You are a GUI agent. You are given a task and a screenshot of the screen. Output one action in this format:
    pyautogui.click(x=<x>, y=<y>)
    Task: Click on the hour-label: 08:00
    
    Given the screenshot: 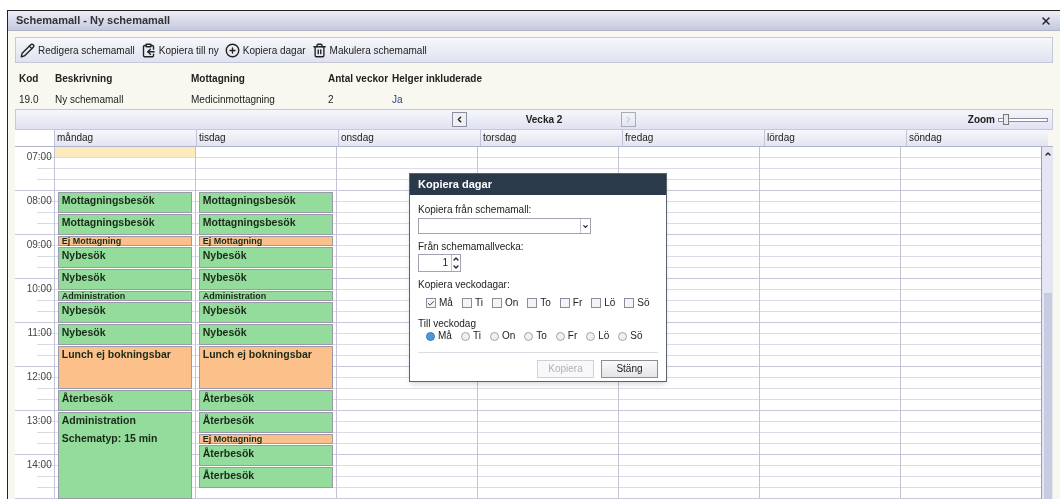 What is the action you would take?
    pyautogui.click(x=39, y=201)
    